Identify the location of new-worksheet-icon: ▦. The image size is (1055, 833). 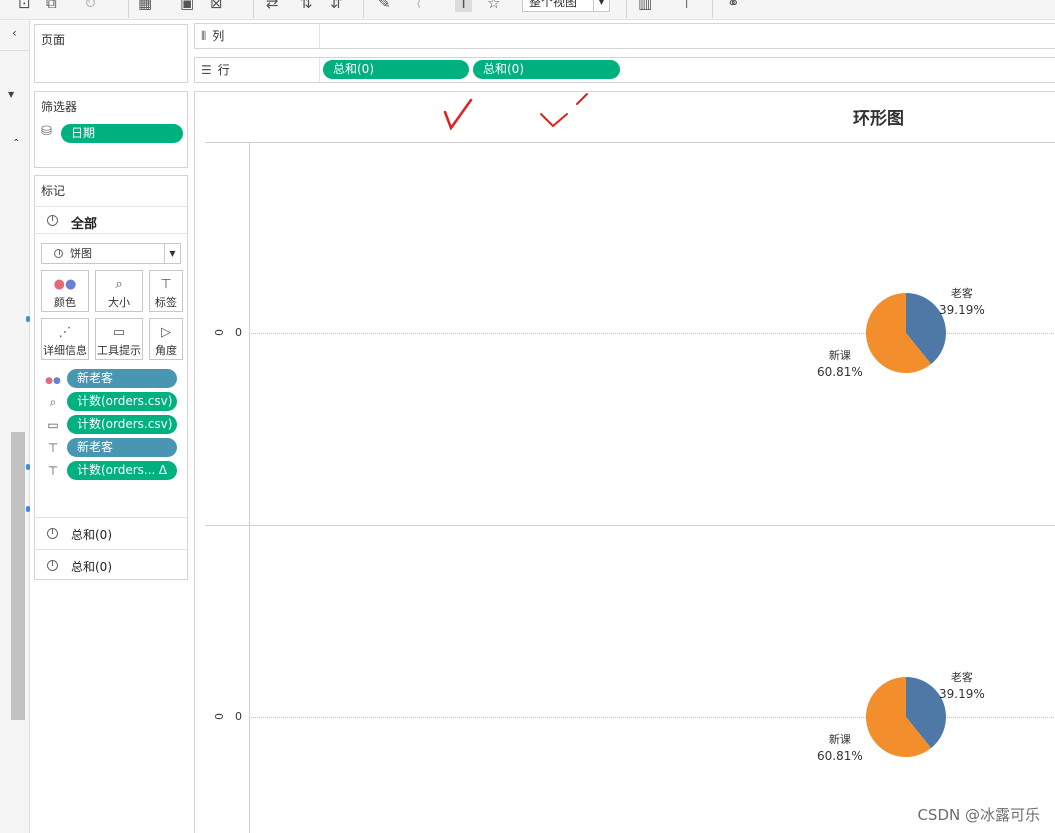
(145, 6).